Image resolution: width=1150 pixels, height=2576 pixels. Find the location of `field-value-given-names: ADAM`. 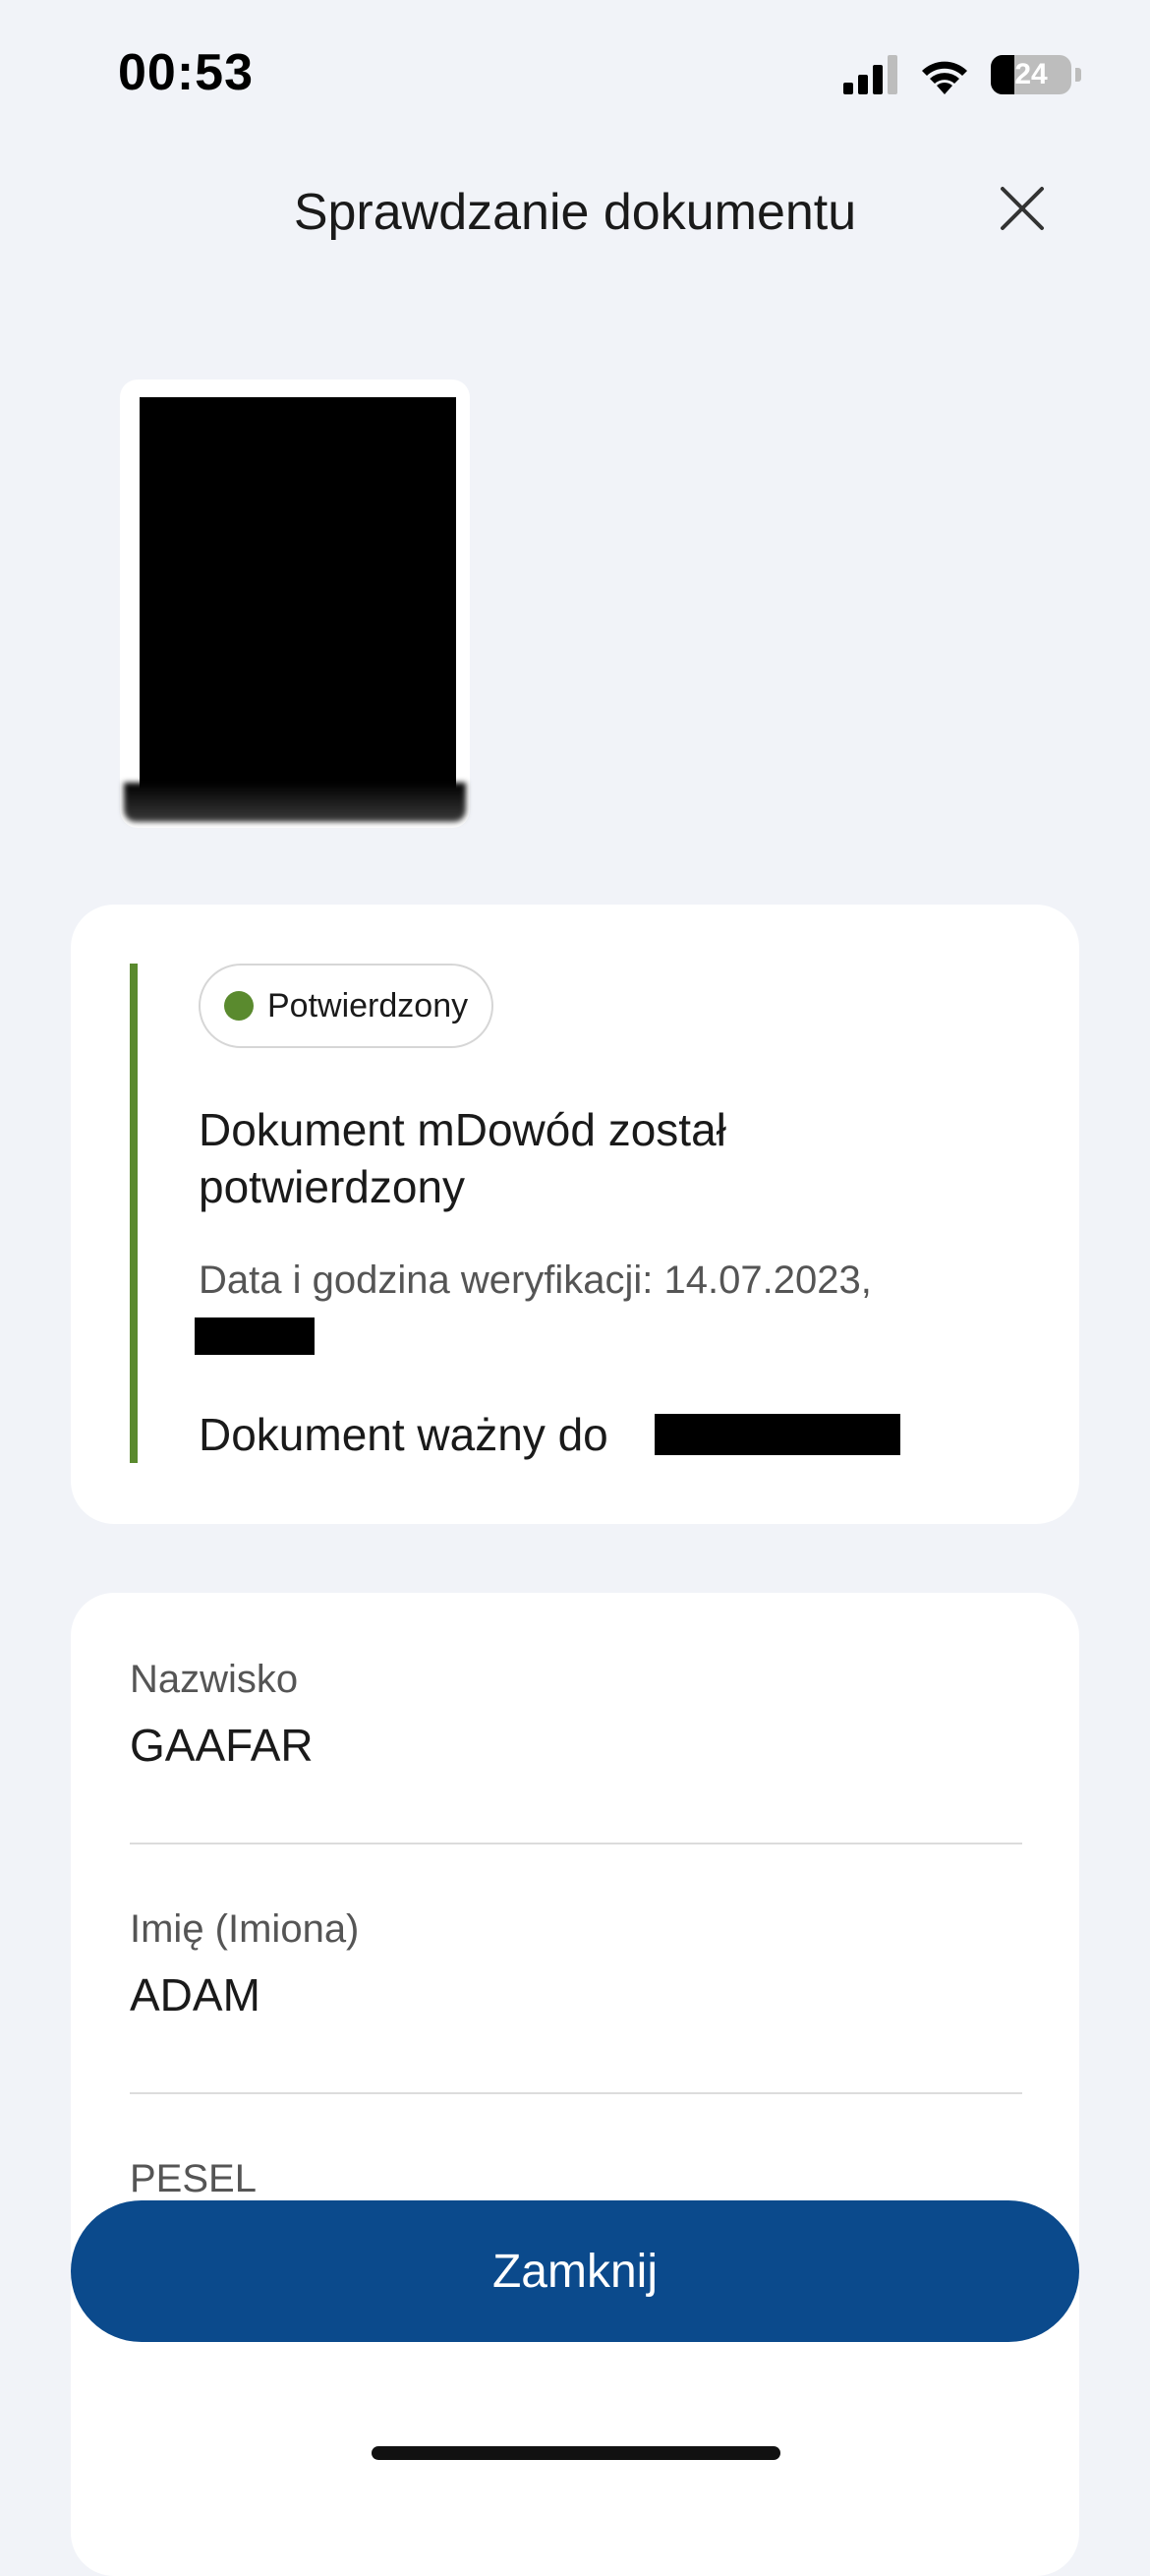

field-value-given-names: ADAM is located at coordinates (195, 1994).